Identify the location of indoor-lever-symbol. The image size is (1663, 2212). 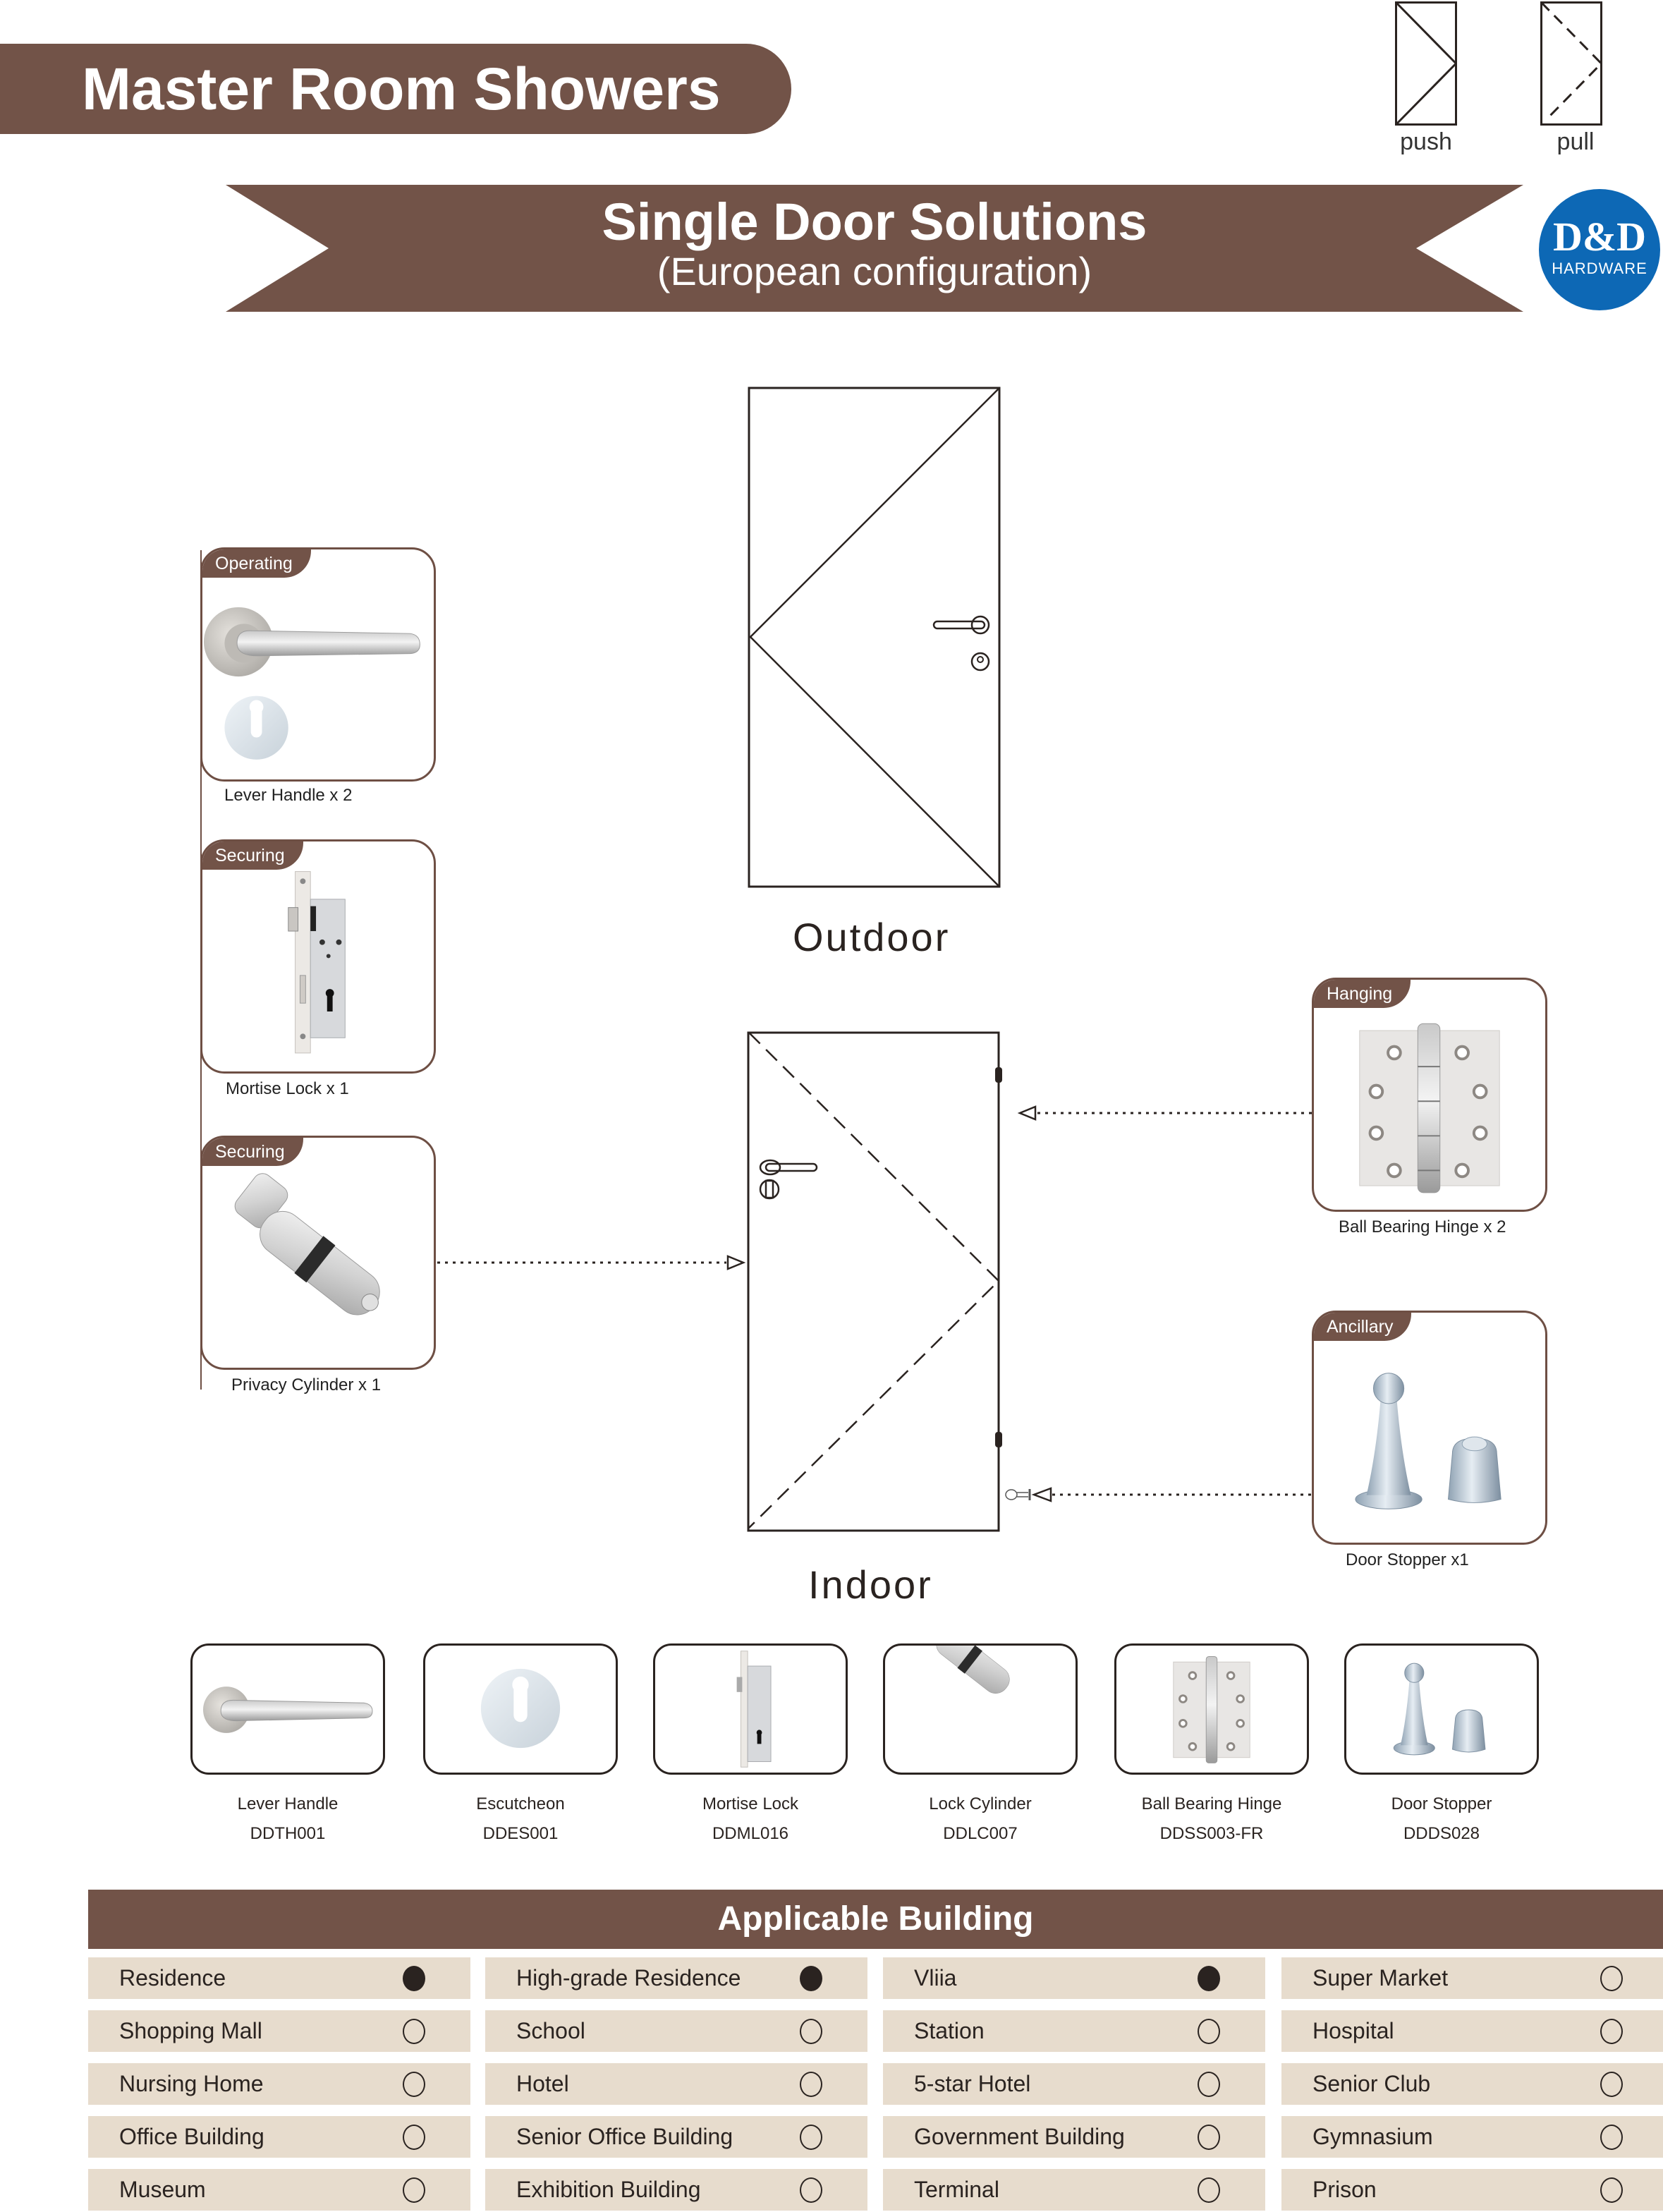
(788, 1168).